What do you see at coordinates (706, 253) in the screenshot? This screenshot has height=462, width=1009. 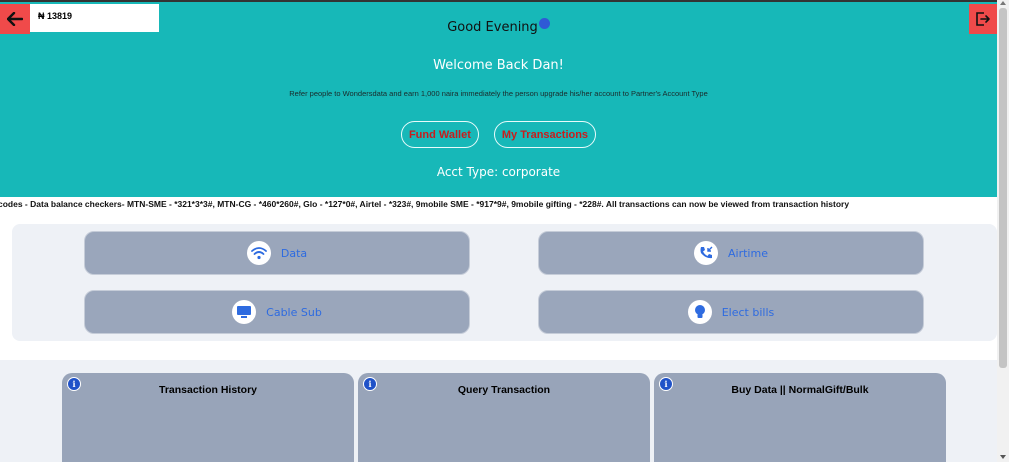 I see `phone-incoming-icon` at bounding box center [706, 253].